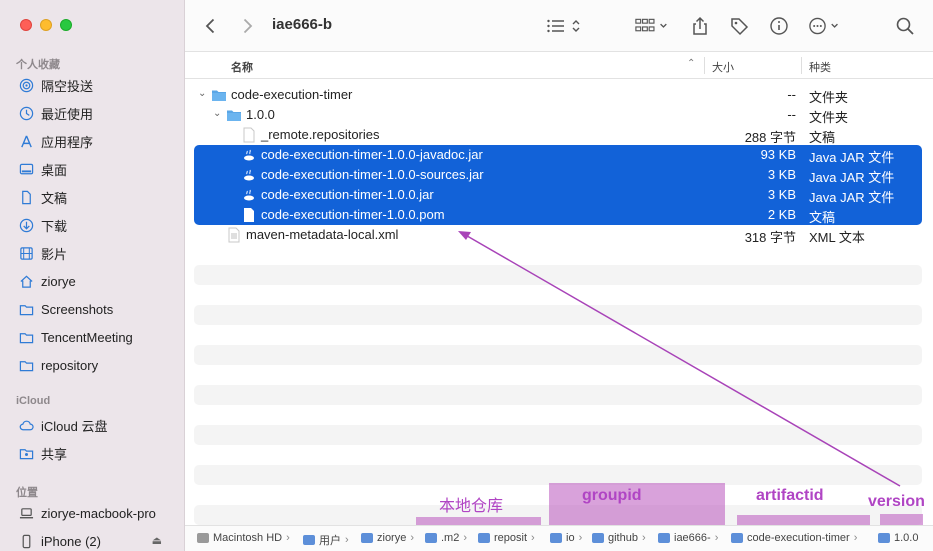  Describe the element at coordinates (347, 194) in the screenshot. I see `file-name: code-execution-timer-1.0.0.jar` at that location.